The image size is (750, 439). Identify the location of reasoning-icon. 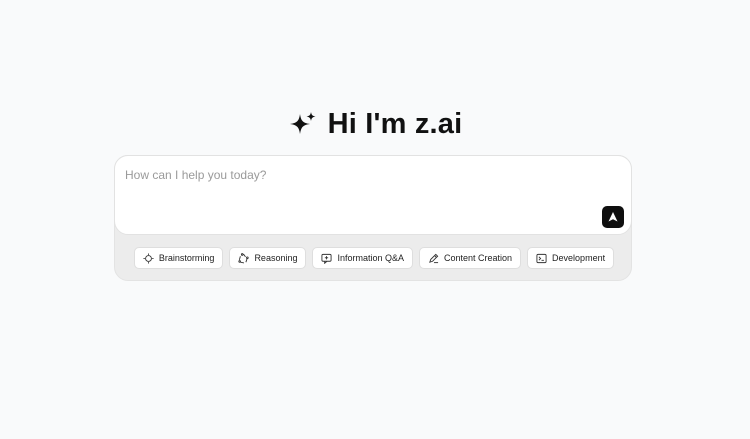
(244, 258).